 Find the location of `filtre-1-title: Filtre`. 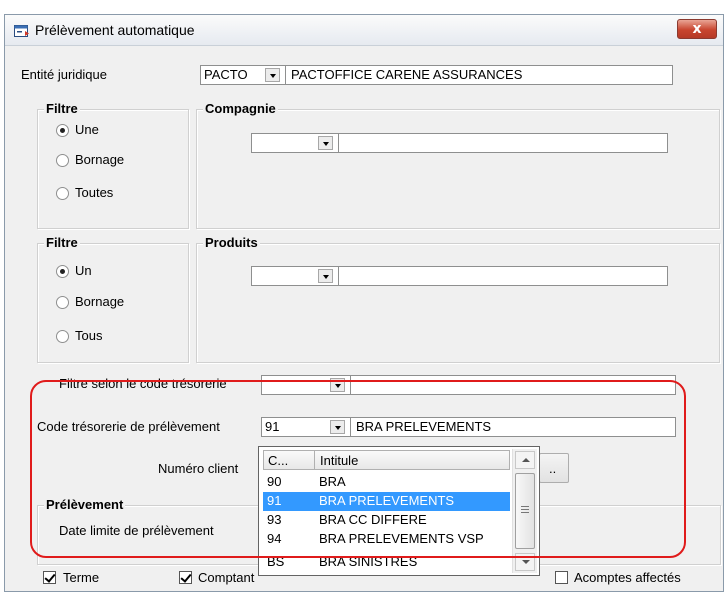

filtre-1-title: Filtre is located at coordinates (62, 108).